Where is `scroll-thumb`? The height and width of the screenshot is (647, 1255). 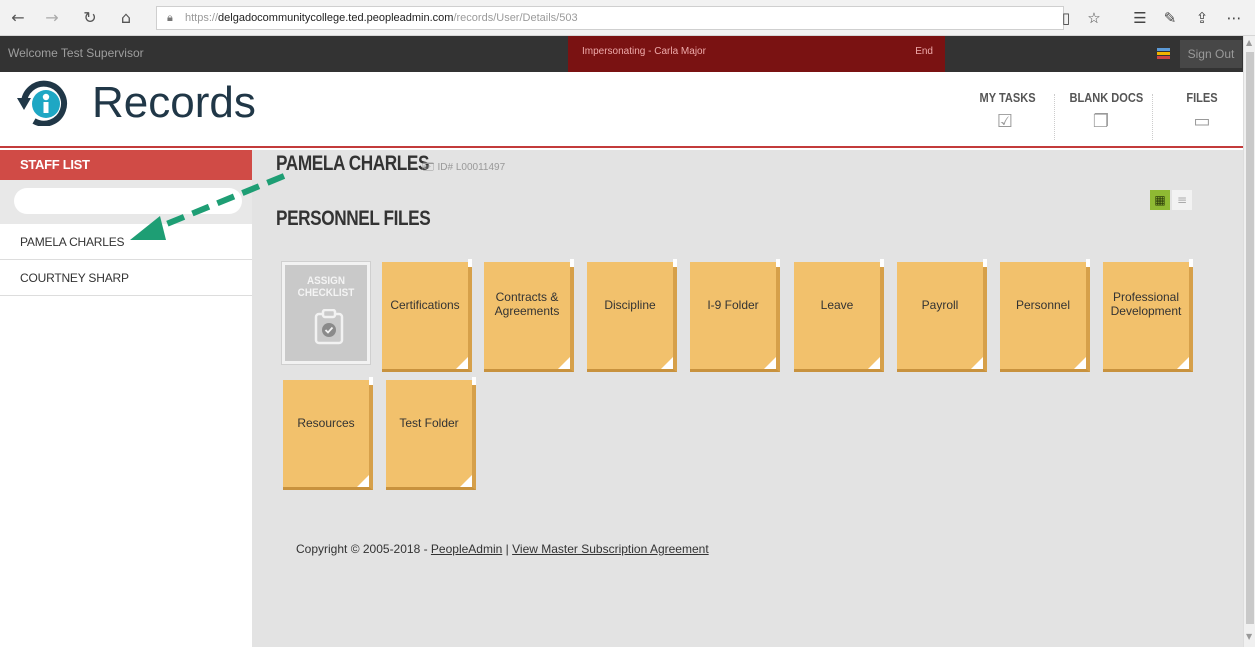
scroll-thumb is located at coordinates (1250, 338).